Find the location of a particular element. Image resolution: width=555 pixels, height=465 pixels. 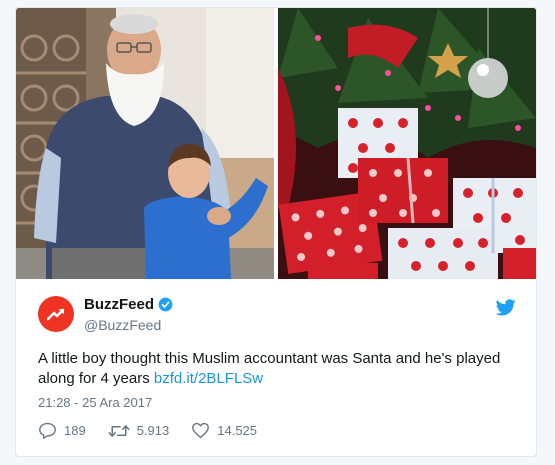

retweet-button: 5.913 is located at coordinates (139, 431).